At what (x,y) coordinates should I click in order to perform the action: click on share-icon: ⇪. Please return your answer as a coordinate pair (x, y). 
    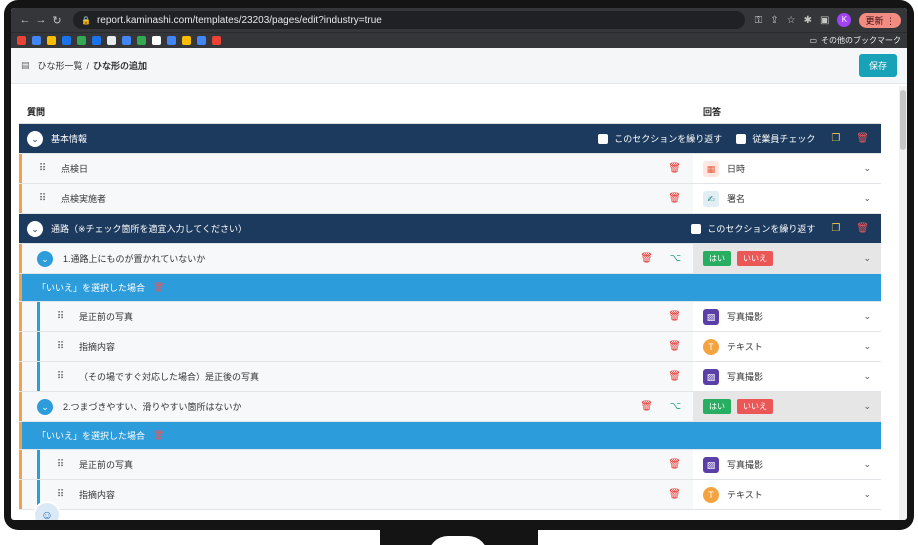
    Looking at the image, I should click on (774, 20).